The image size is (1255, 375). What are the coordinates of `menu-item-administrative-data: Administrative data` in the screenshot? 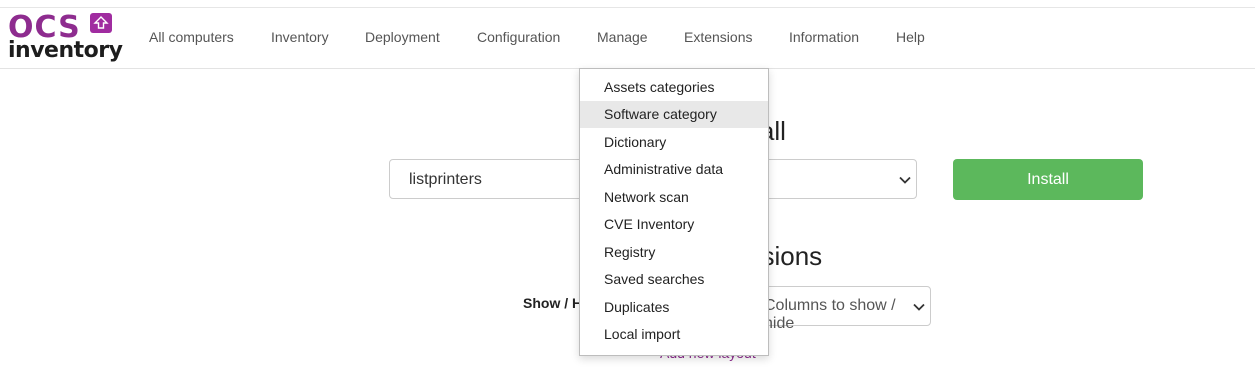 It's located at (674, 169).